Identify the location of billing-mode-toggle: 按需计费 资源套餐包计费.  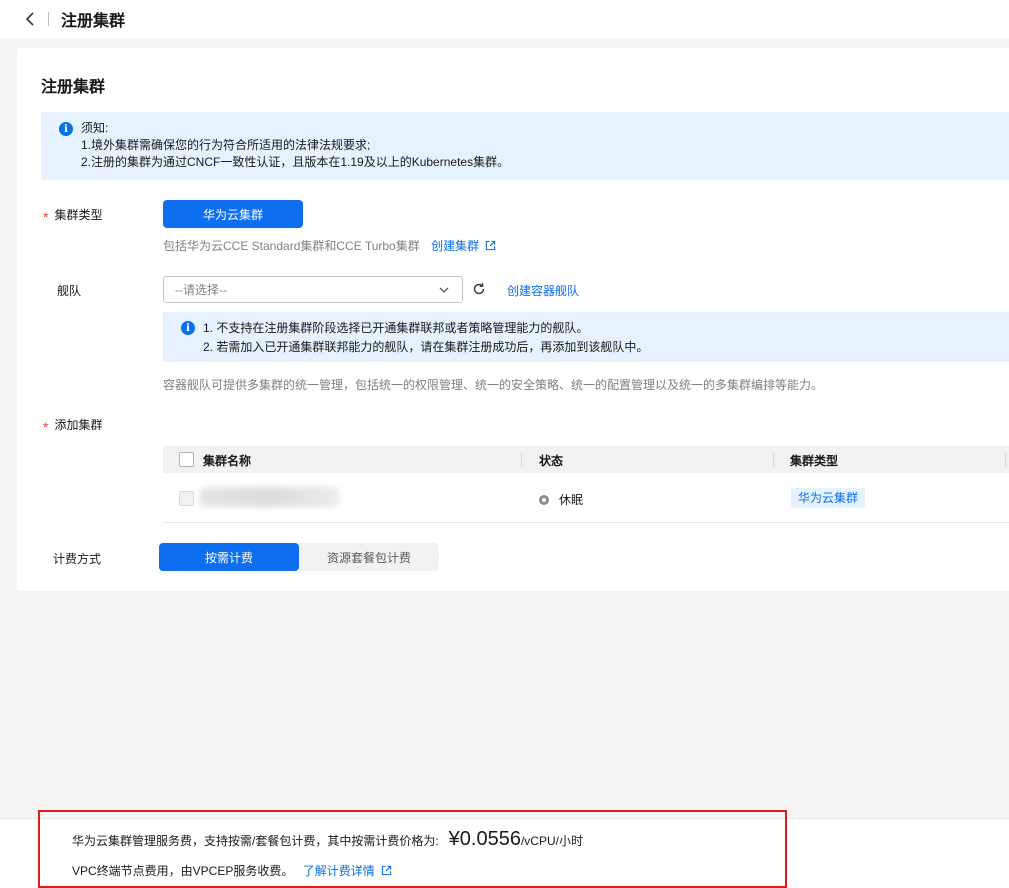
(299, 557).